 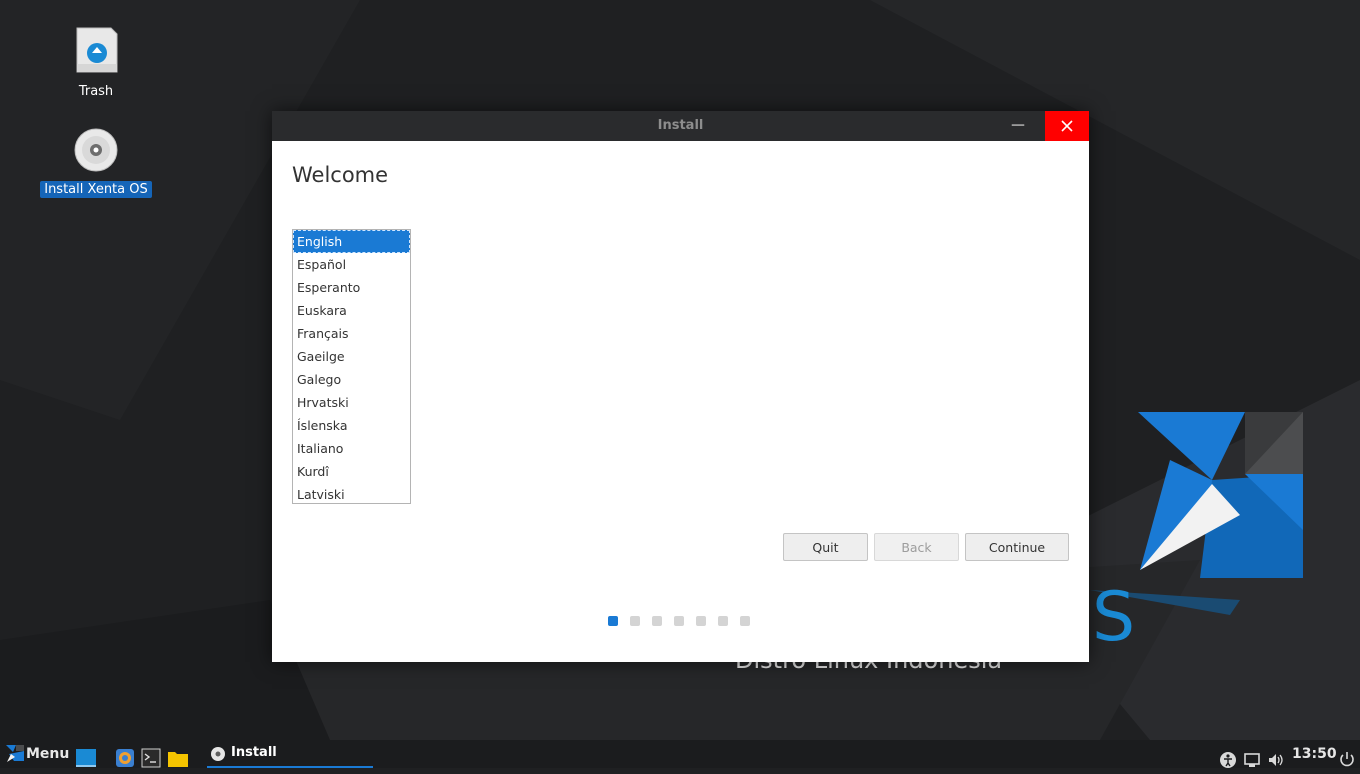 What do you see at coordinates (254, 752) in the screenshot?
I see `task-label: Install` at bounding box center [254, 752].